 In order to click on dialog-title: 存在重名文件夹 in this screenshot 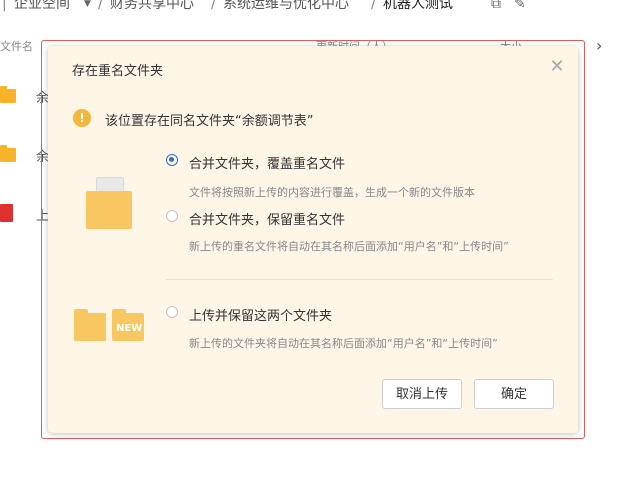, I will do `click(118, 71)`.